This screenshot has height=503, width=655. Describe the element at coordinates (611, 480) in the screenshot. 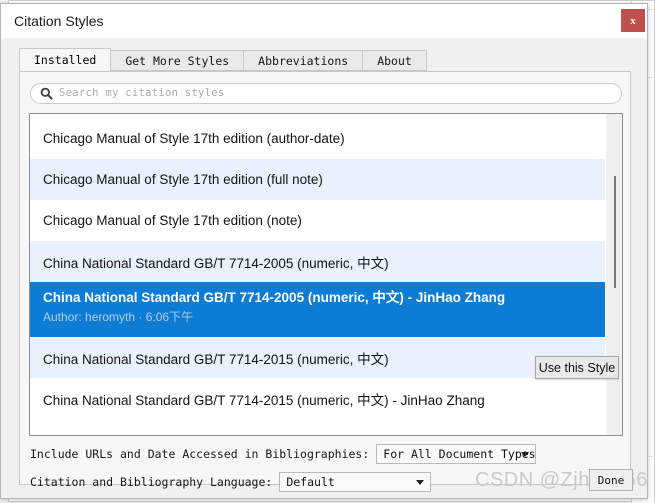

I see `done-button: Done` at that location.